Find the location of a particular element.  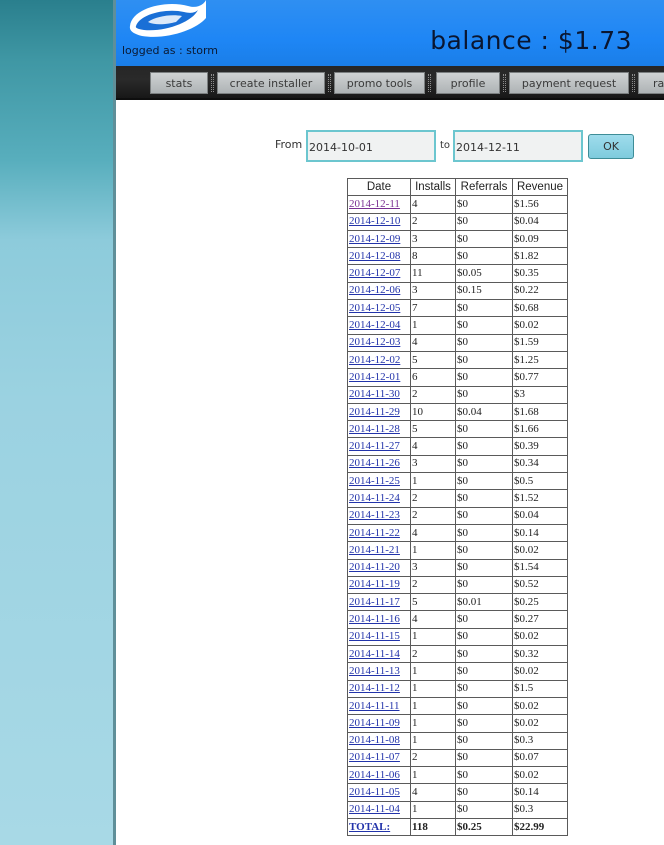

date-link: 2014-11-11 is located at coordinates (374, 706).